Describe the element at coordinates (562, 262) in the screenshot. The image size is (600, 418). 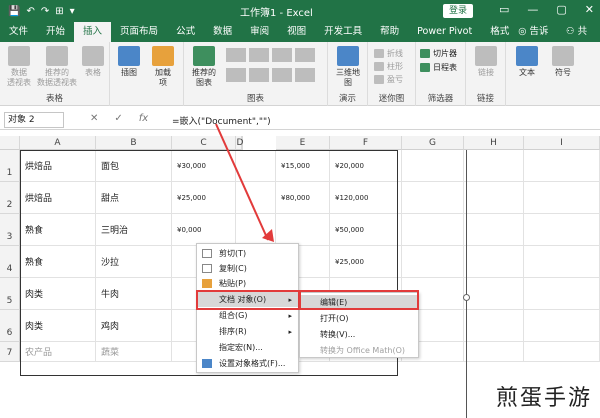
I see `cell-i4` at that location.